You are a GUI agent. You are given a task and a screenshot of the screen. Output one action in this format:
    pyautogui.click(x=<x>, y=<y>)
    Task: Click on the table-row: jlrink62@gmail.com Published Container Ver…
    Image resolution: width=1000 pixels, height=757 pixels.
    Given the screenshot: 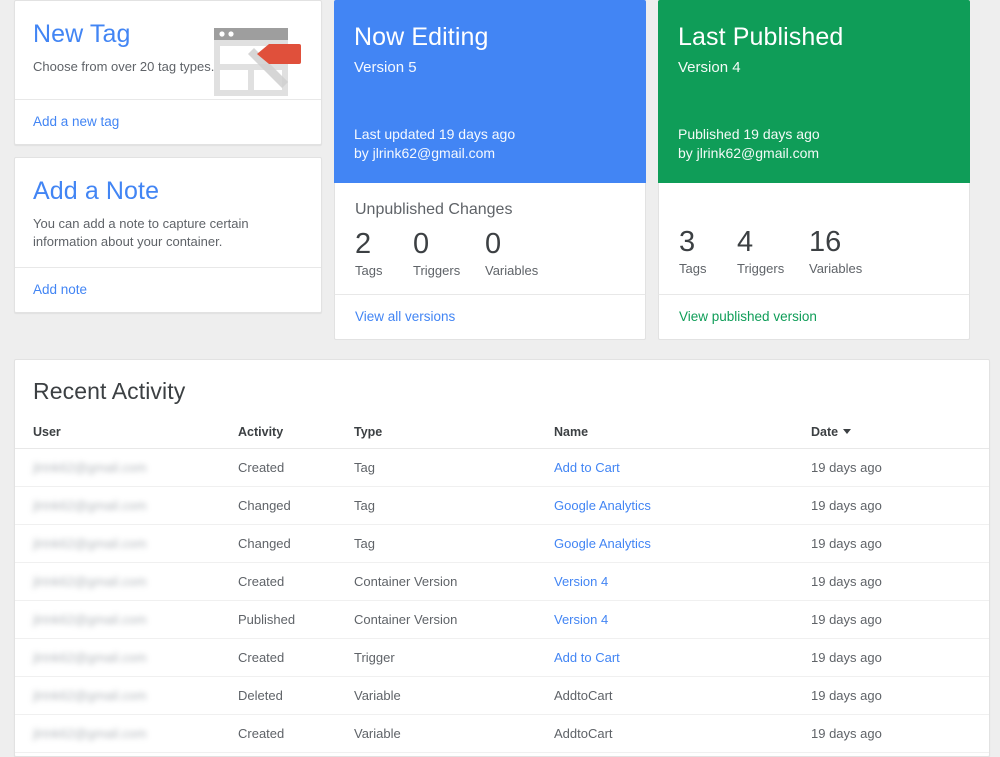 What is the action you would take?
    pyautogui.click(x=502, y=619)
    